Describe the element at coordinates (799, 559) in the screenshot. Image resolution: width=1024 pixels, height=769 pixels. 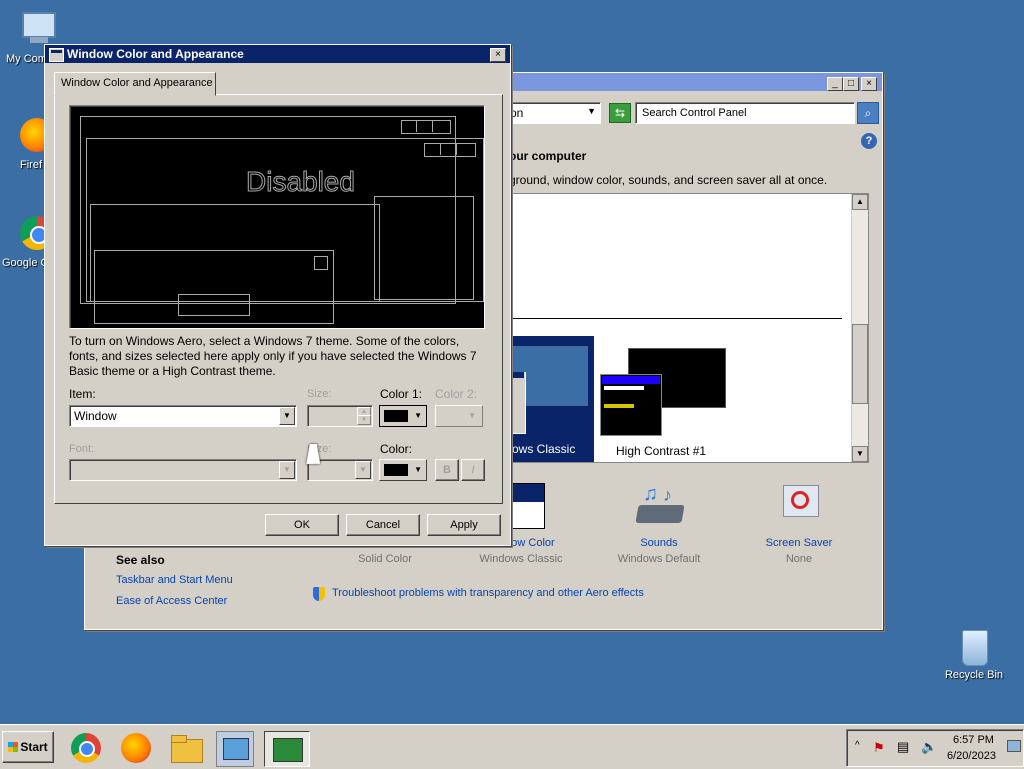
I see `bottom-item-sub: None` at that location.